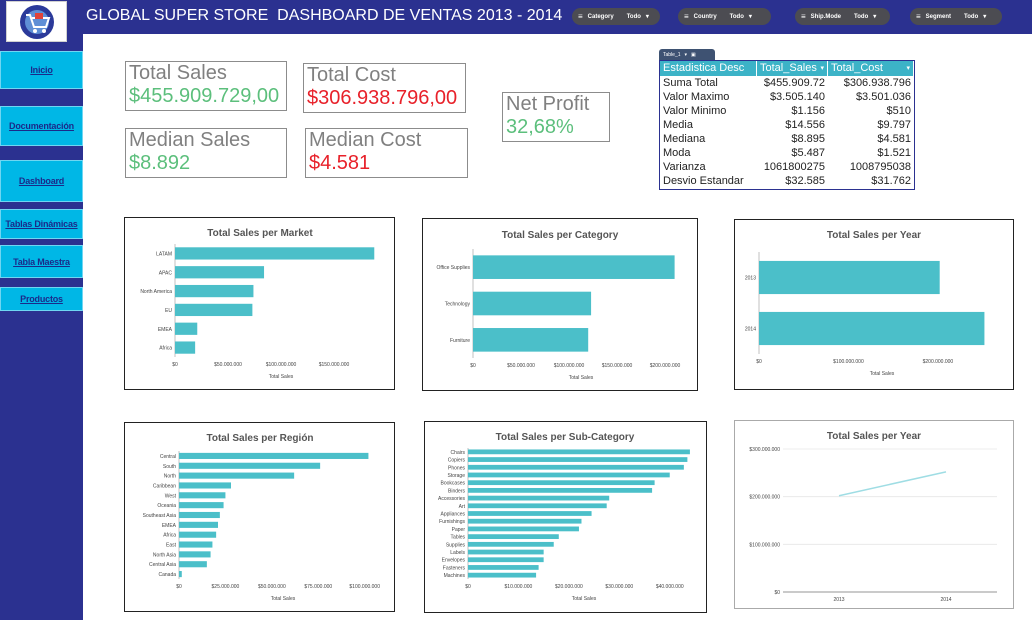 The height and width of the screenshot is (620, 1032). I want to click on filter-category-value: Todo, so click(633, 16).